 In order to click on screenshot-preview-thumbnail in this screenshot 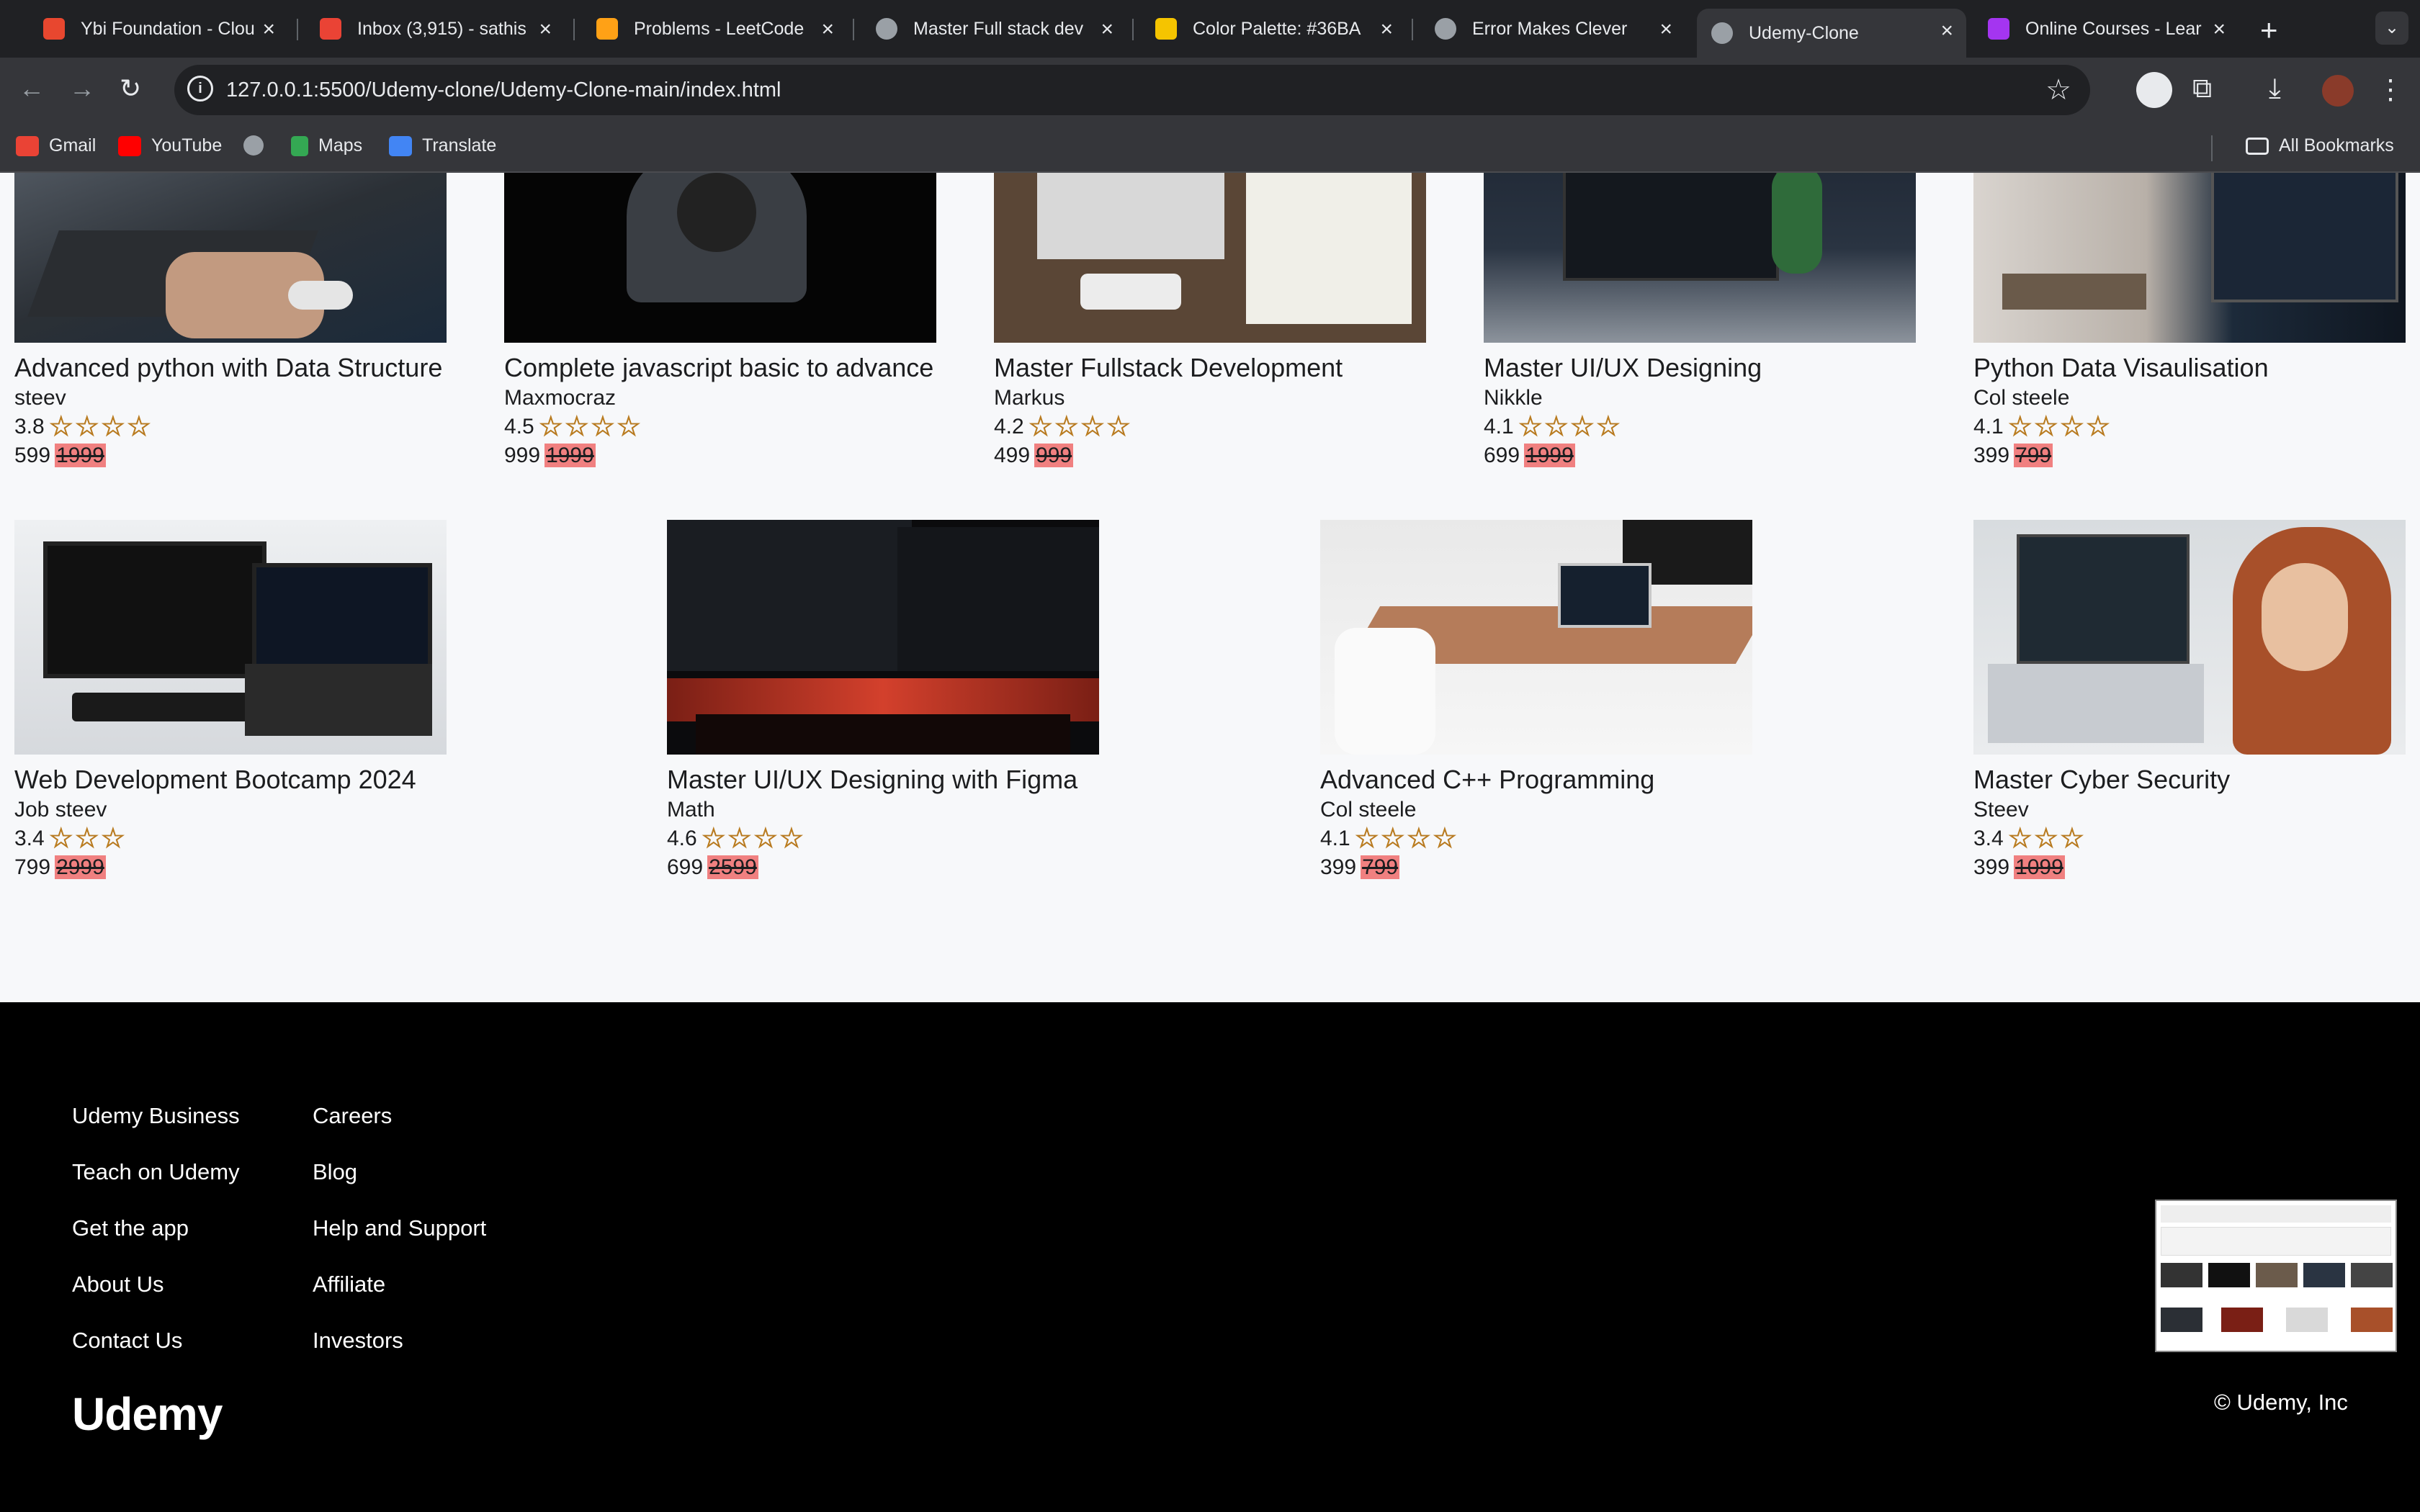, I will do `click(2276, 1276)`.